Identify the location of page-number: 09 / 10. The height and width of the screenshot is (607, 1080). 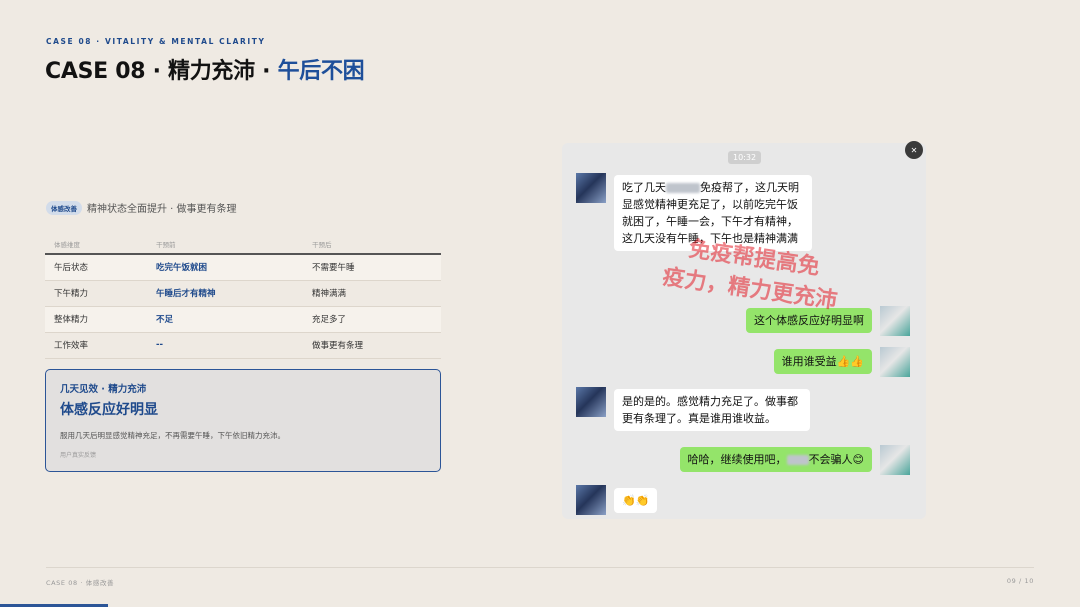
(1020, 581).